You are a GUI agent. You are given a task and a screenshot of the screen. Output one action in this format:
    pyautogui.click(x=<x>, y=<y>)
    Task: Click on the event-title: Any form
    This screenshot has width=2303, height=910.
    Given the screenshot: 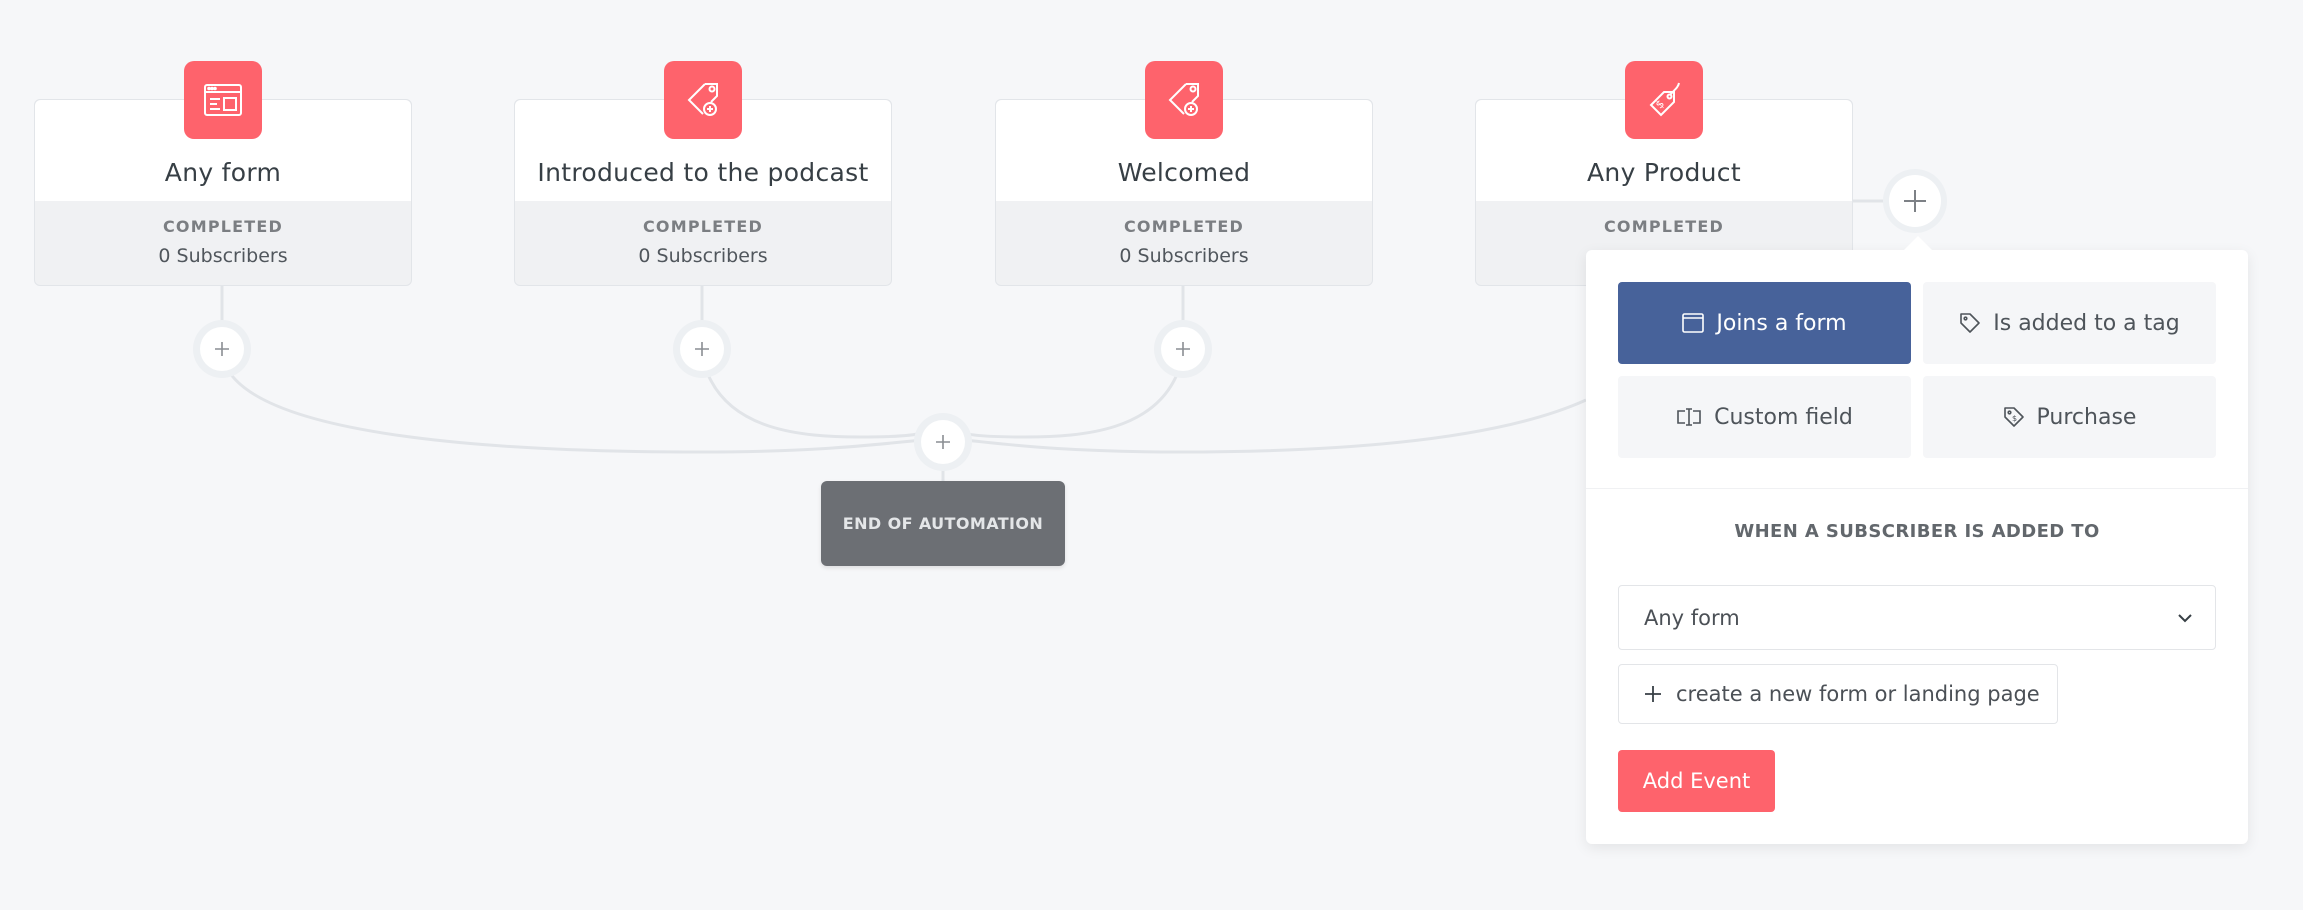 What is the action you would take?
    pyautogui.click(x=223, y=172)
    